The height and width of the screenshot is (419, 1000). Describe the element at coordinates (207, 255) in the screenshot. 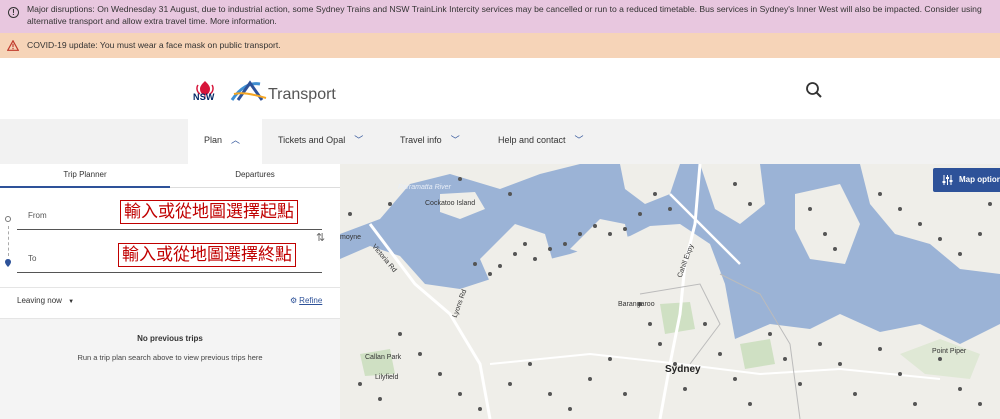

I see `to-annotation: 輸入或從地圖選擇終點` at that location.